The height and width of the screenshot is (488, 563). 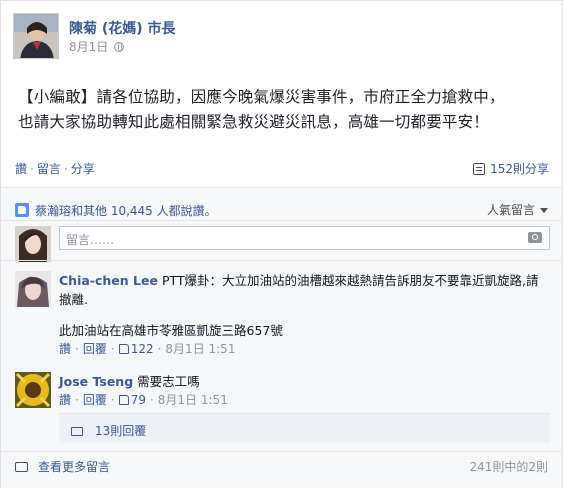 I want to click on likes-summary: 蔡瀚瑢和其他 10,445 人都說讚。, so click(x=116, y=210).